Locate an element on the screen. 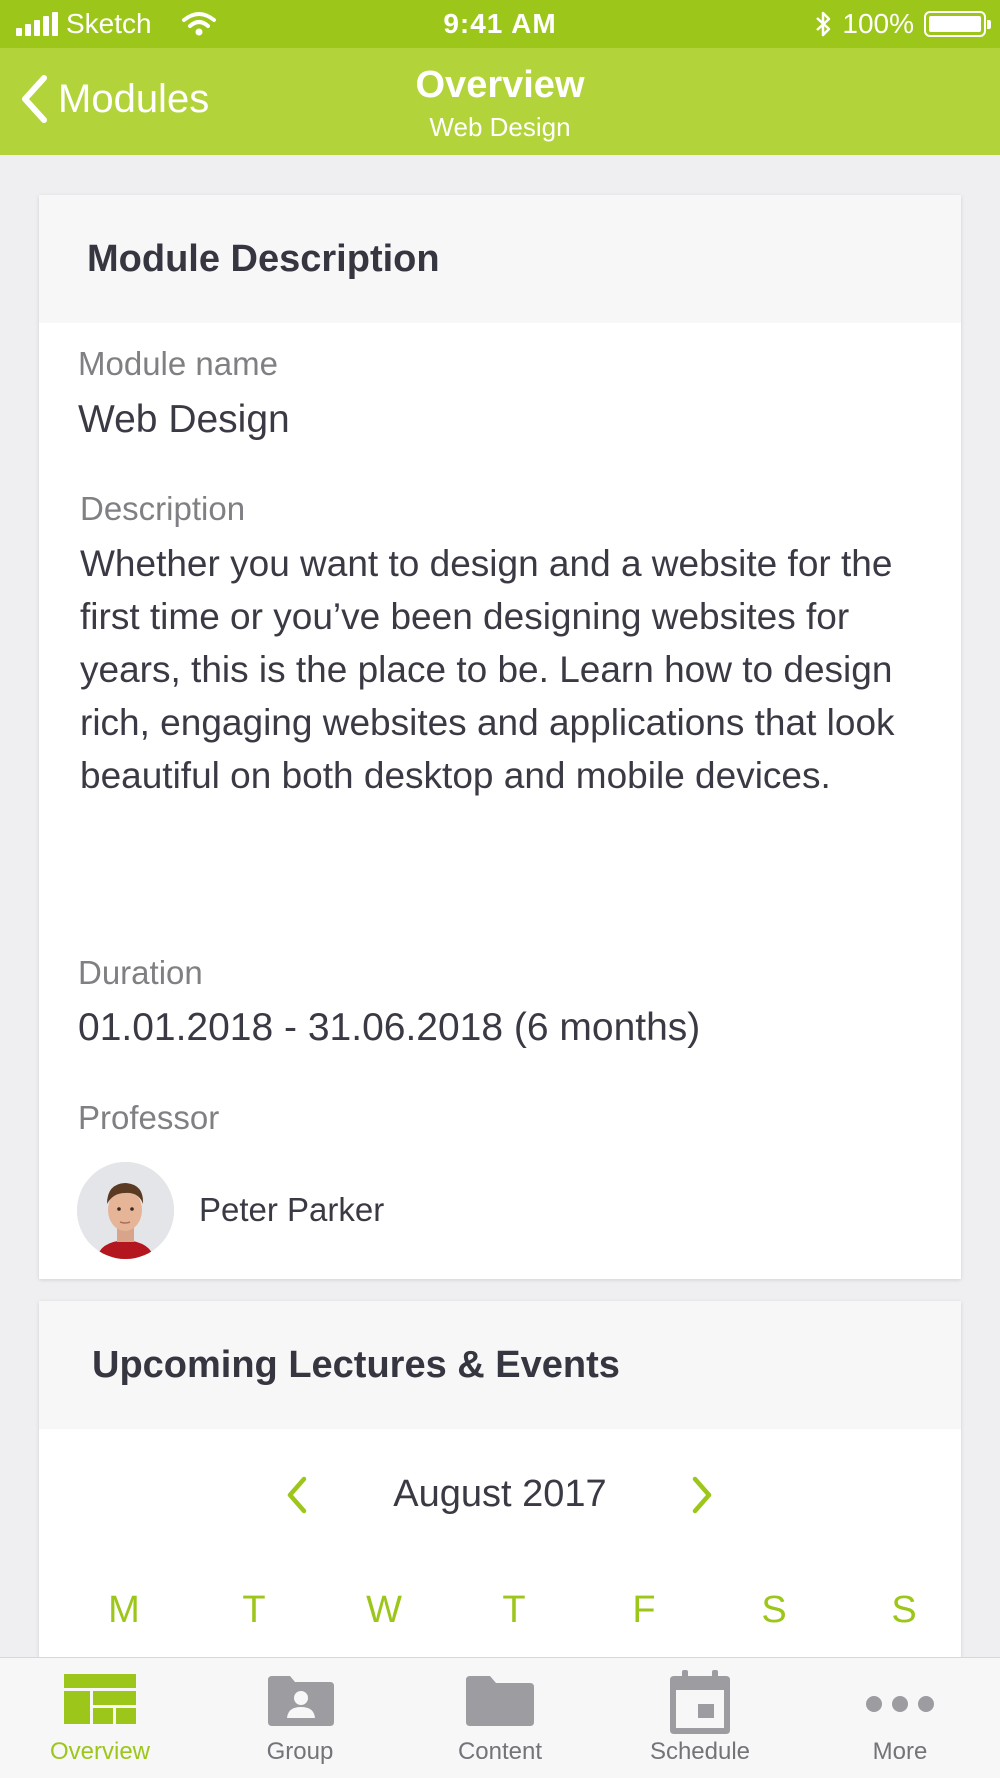 The width and height of the screenshot is (1000, 1778). navigation-bar: Modules Overview Web Design is located at coordinates (500, 101).